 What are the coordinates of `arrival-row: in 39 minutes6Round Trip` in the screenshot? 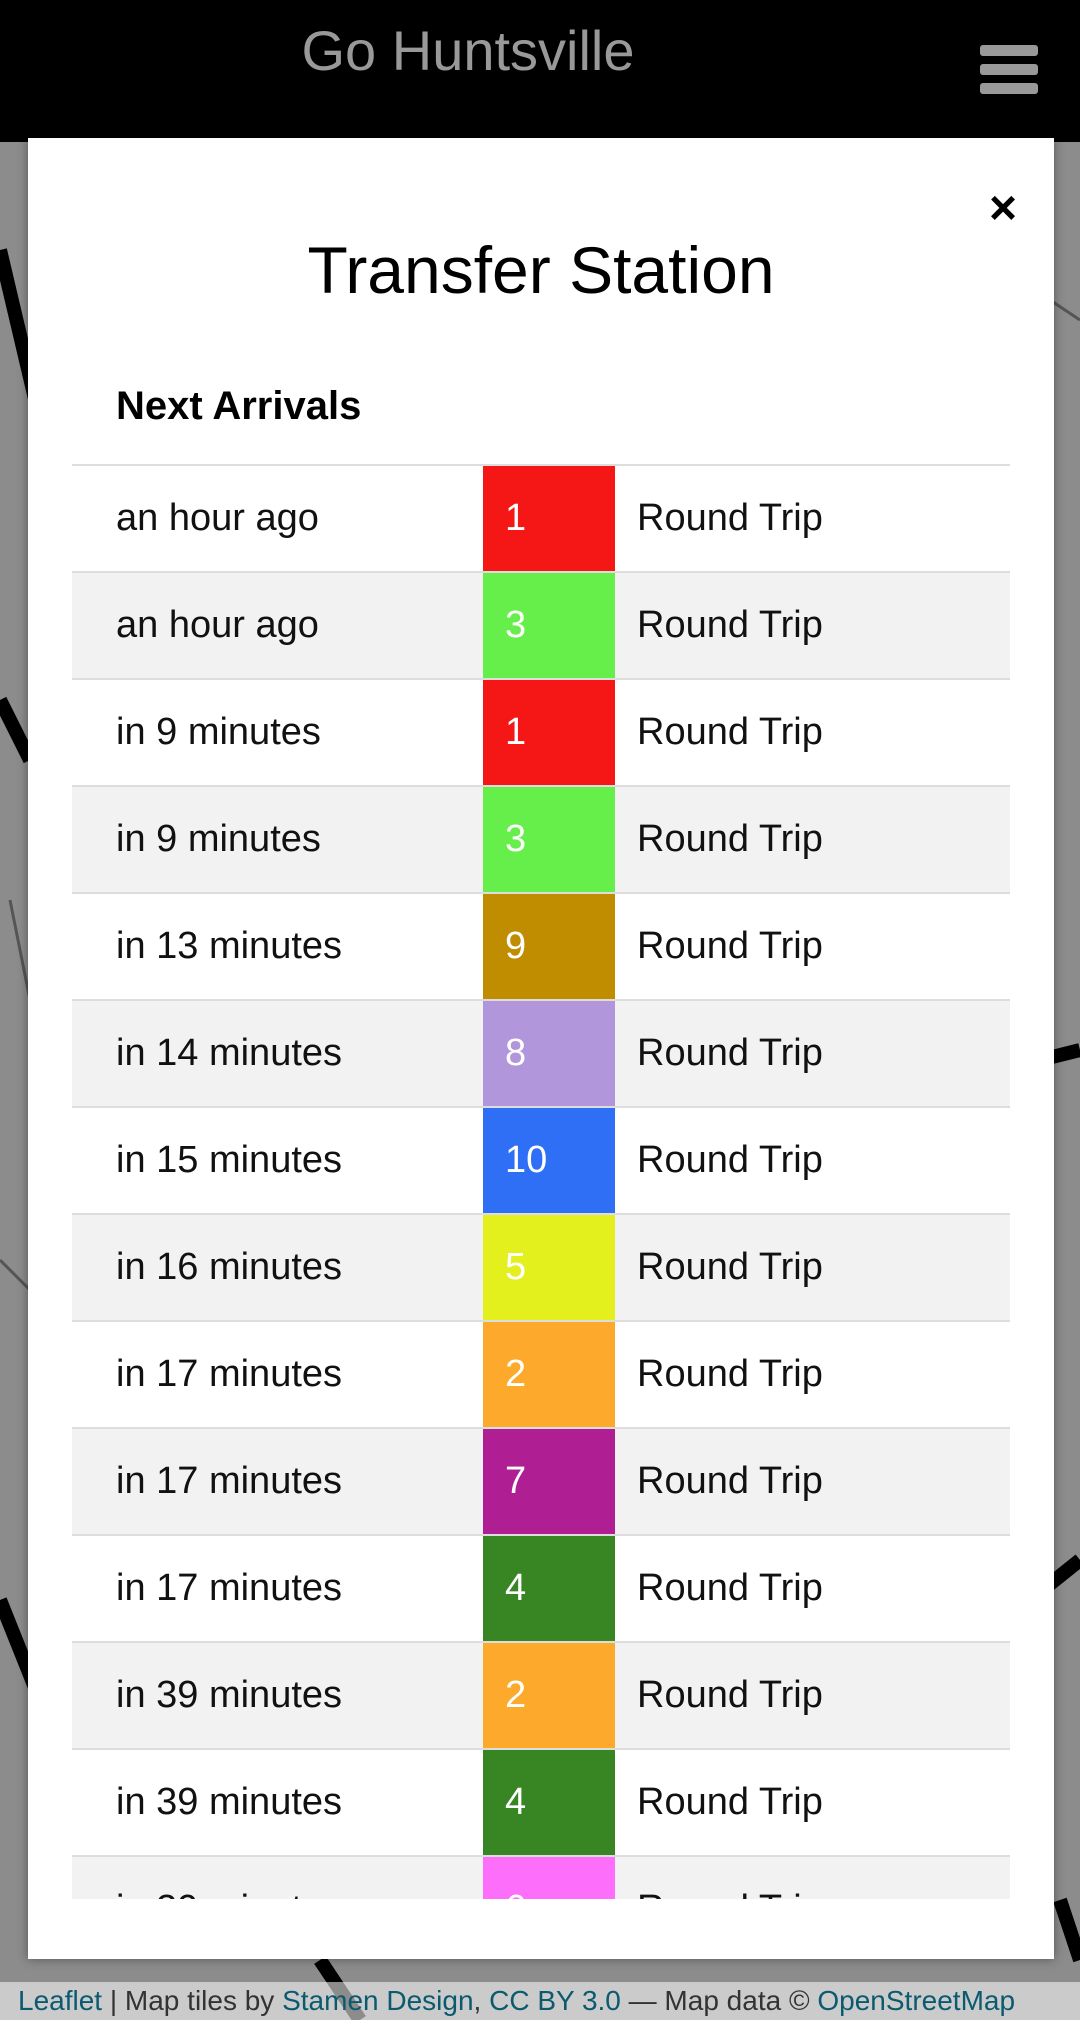 It's located at (541, 1877).